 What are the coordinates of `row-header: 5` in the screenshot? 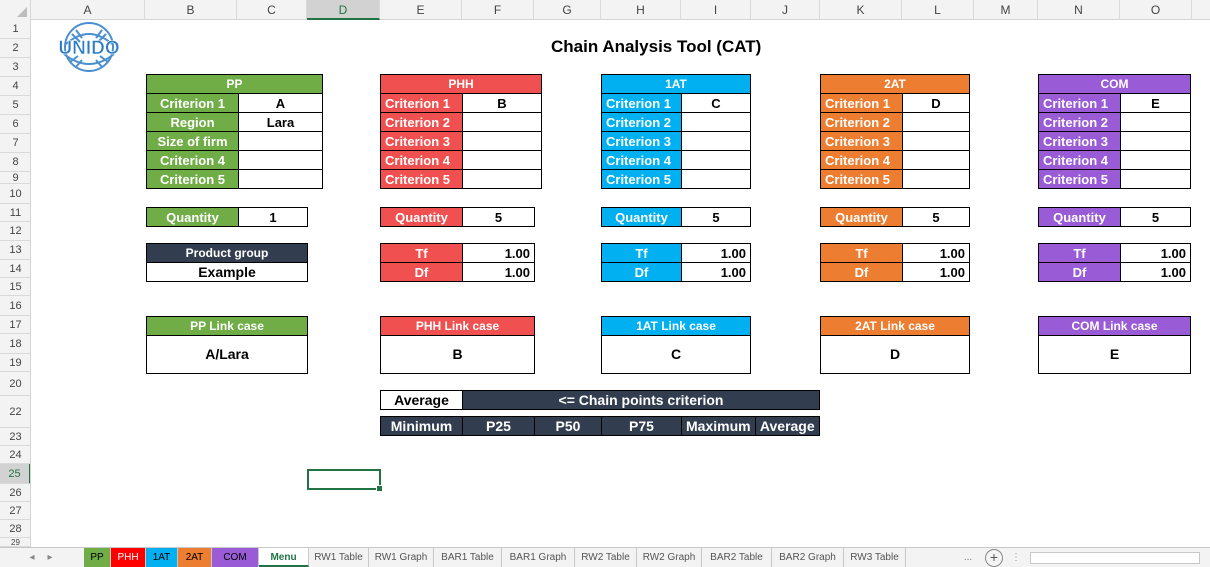 It's located at (15, 105).